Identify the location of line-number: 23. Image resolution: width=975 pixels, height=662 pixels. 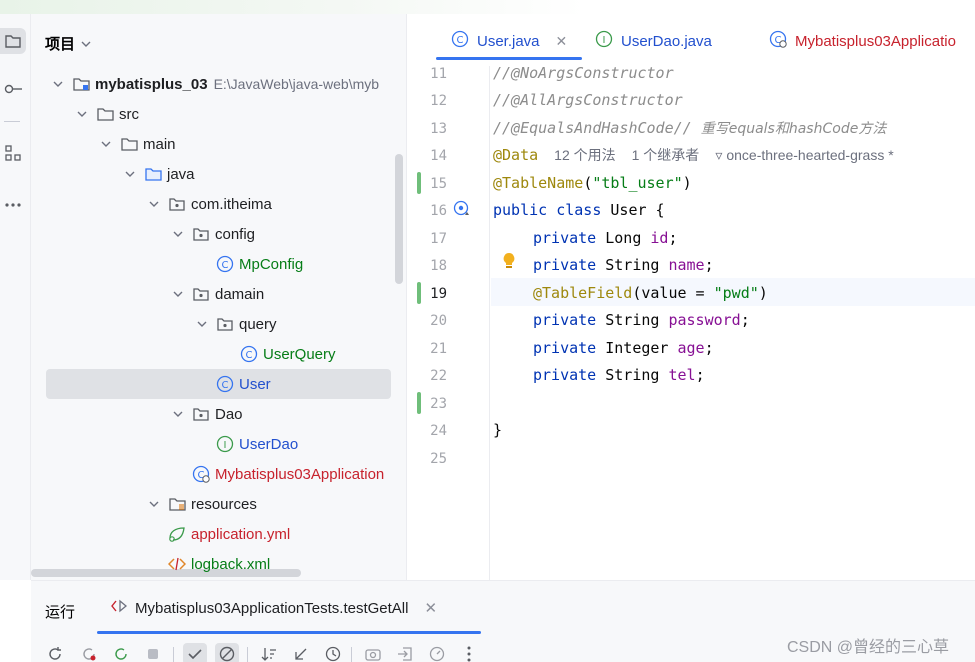
(438, 404).